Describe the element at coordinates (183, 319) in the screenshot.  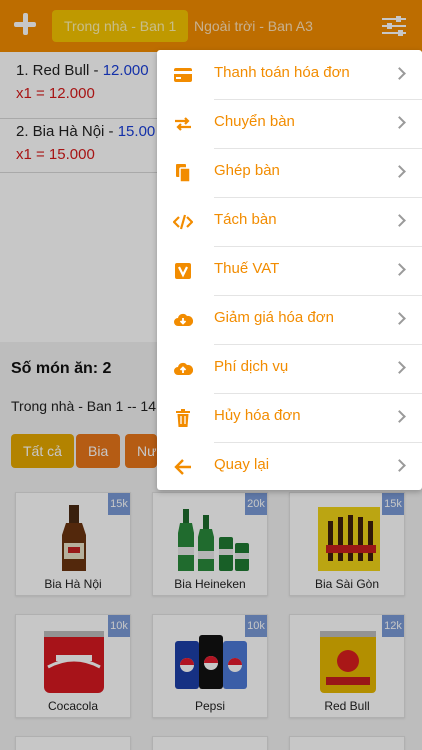
I see `cloud-download-icon` at that location.